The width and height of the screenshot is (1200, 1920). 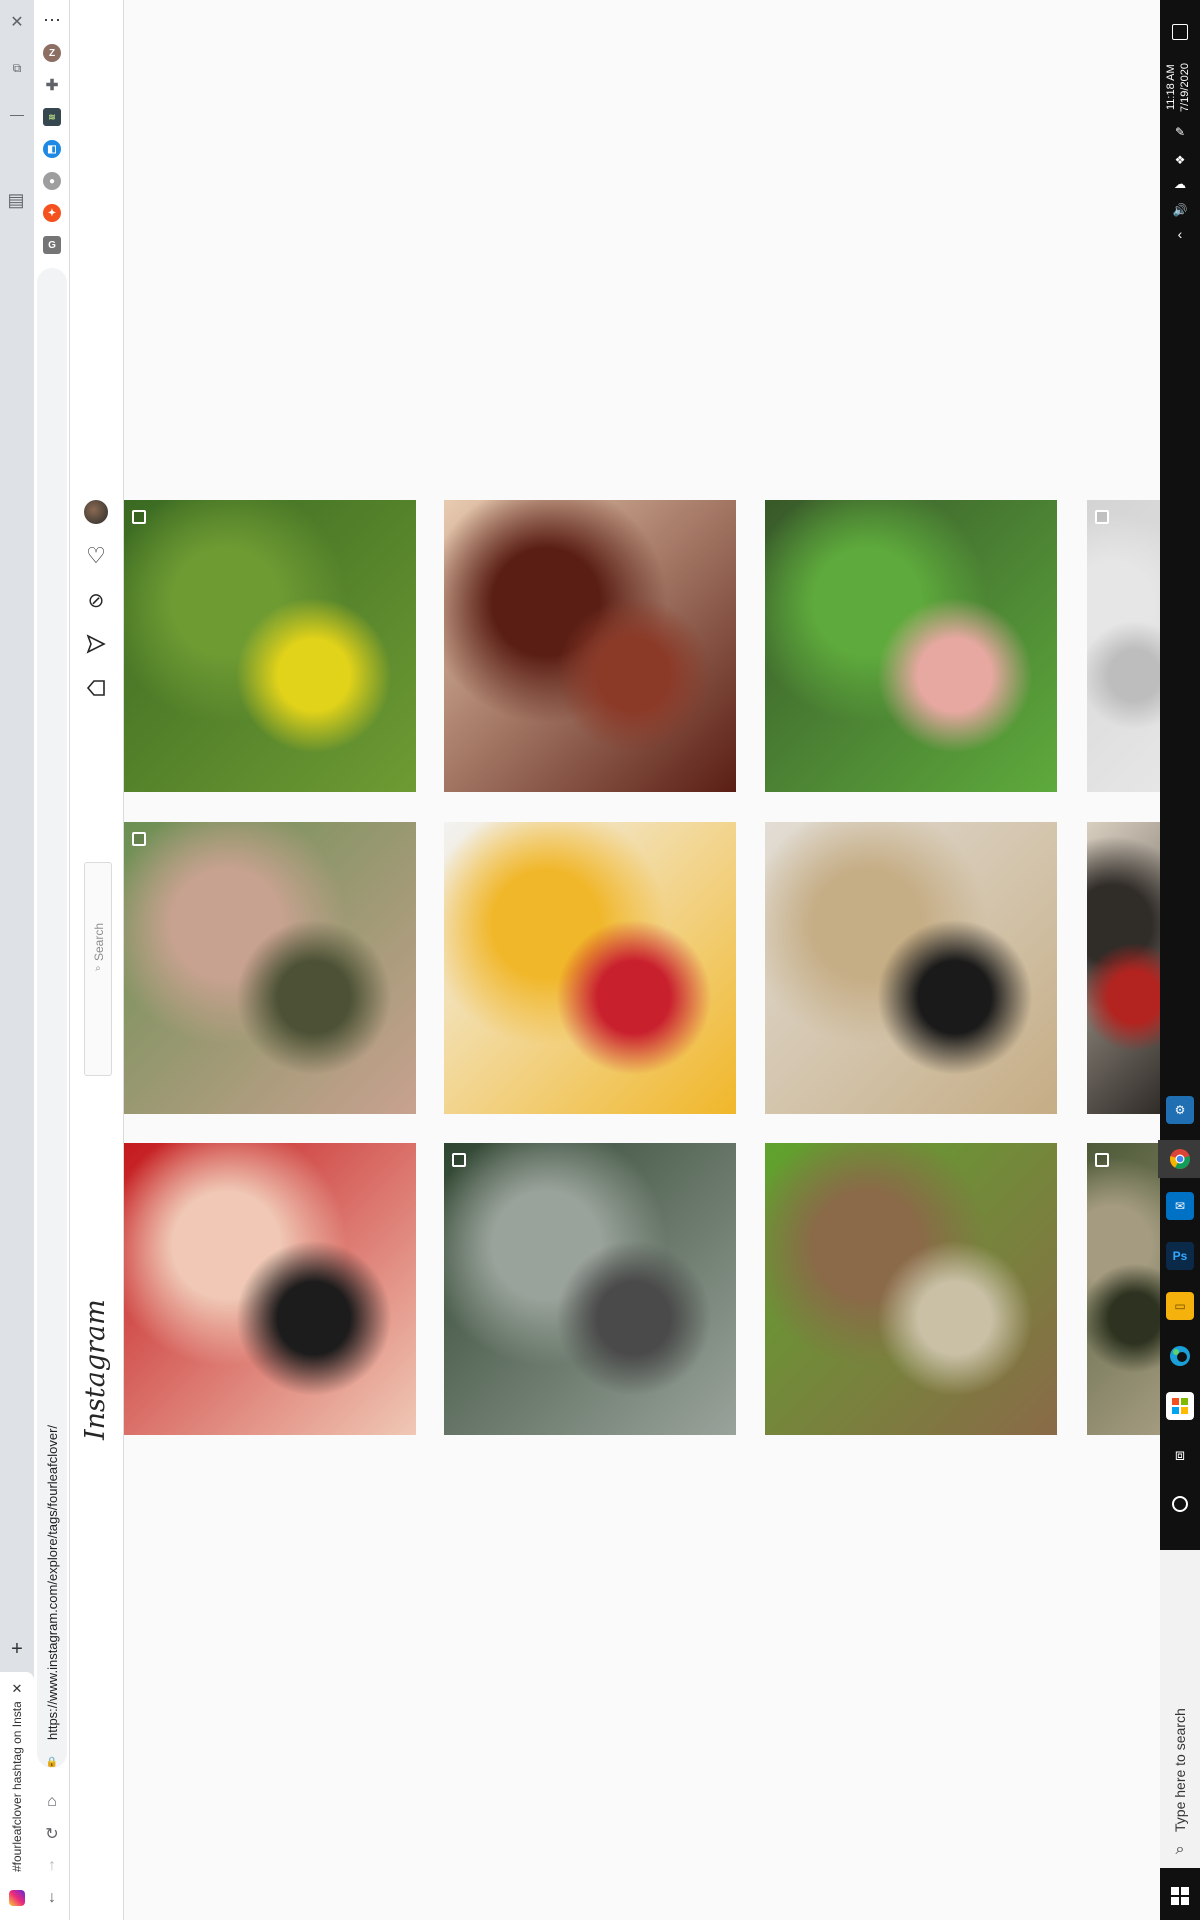 What do you see at coordinates (1180, 1406) in the screenshot?
I see `taskbar-store-icon` at bounding box center [1180, 1406].